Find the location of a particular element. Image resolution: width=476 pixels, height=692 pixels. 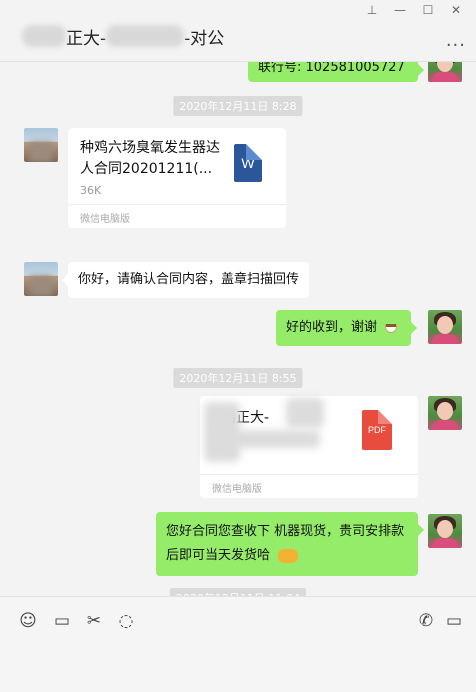

message-outgoing: 联行号: 102581005727 is located at coordinates (336, 72).